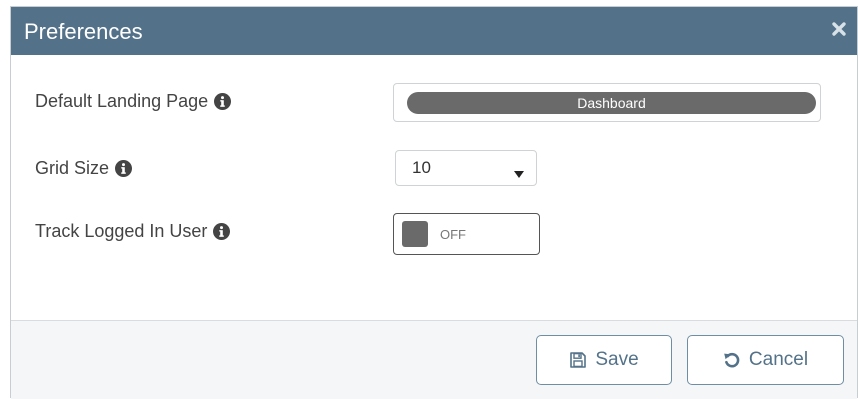 Image resolution: width=858 pixels, height=399 pixels. I want to click on landing-page-label: Default Landing Page, so click(122, 101).